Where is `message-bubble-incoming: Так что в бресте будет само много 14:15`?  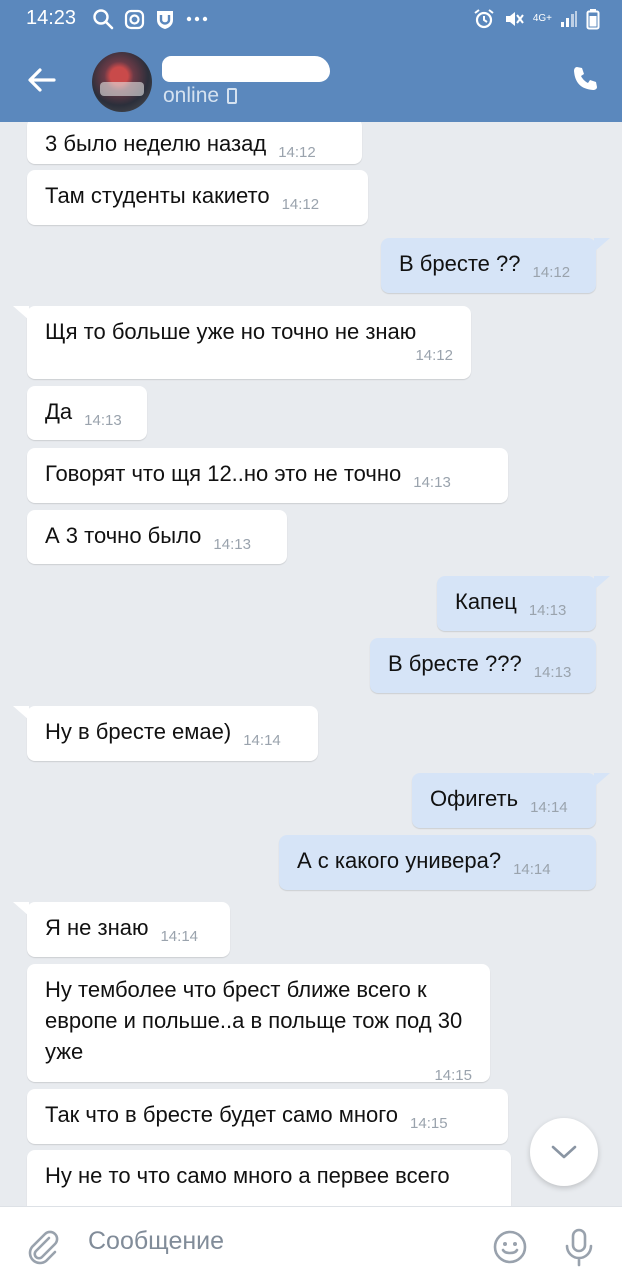 message-bubble-incoming: Так что в бресте будет само много 14:15 is located at coordinates (267, 1116).